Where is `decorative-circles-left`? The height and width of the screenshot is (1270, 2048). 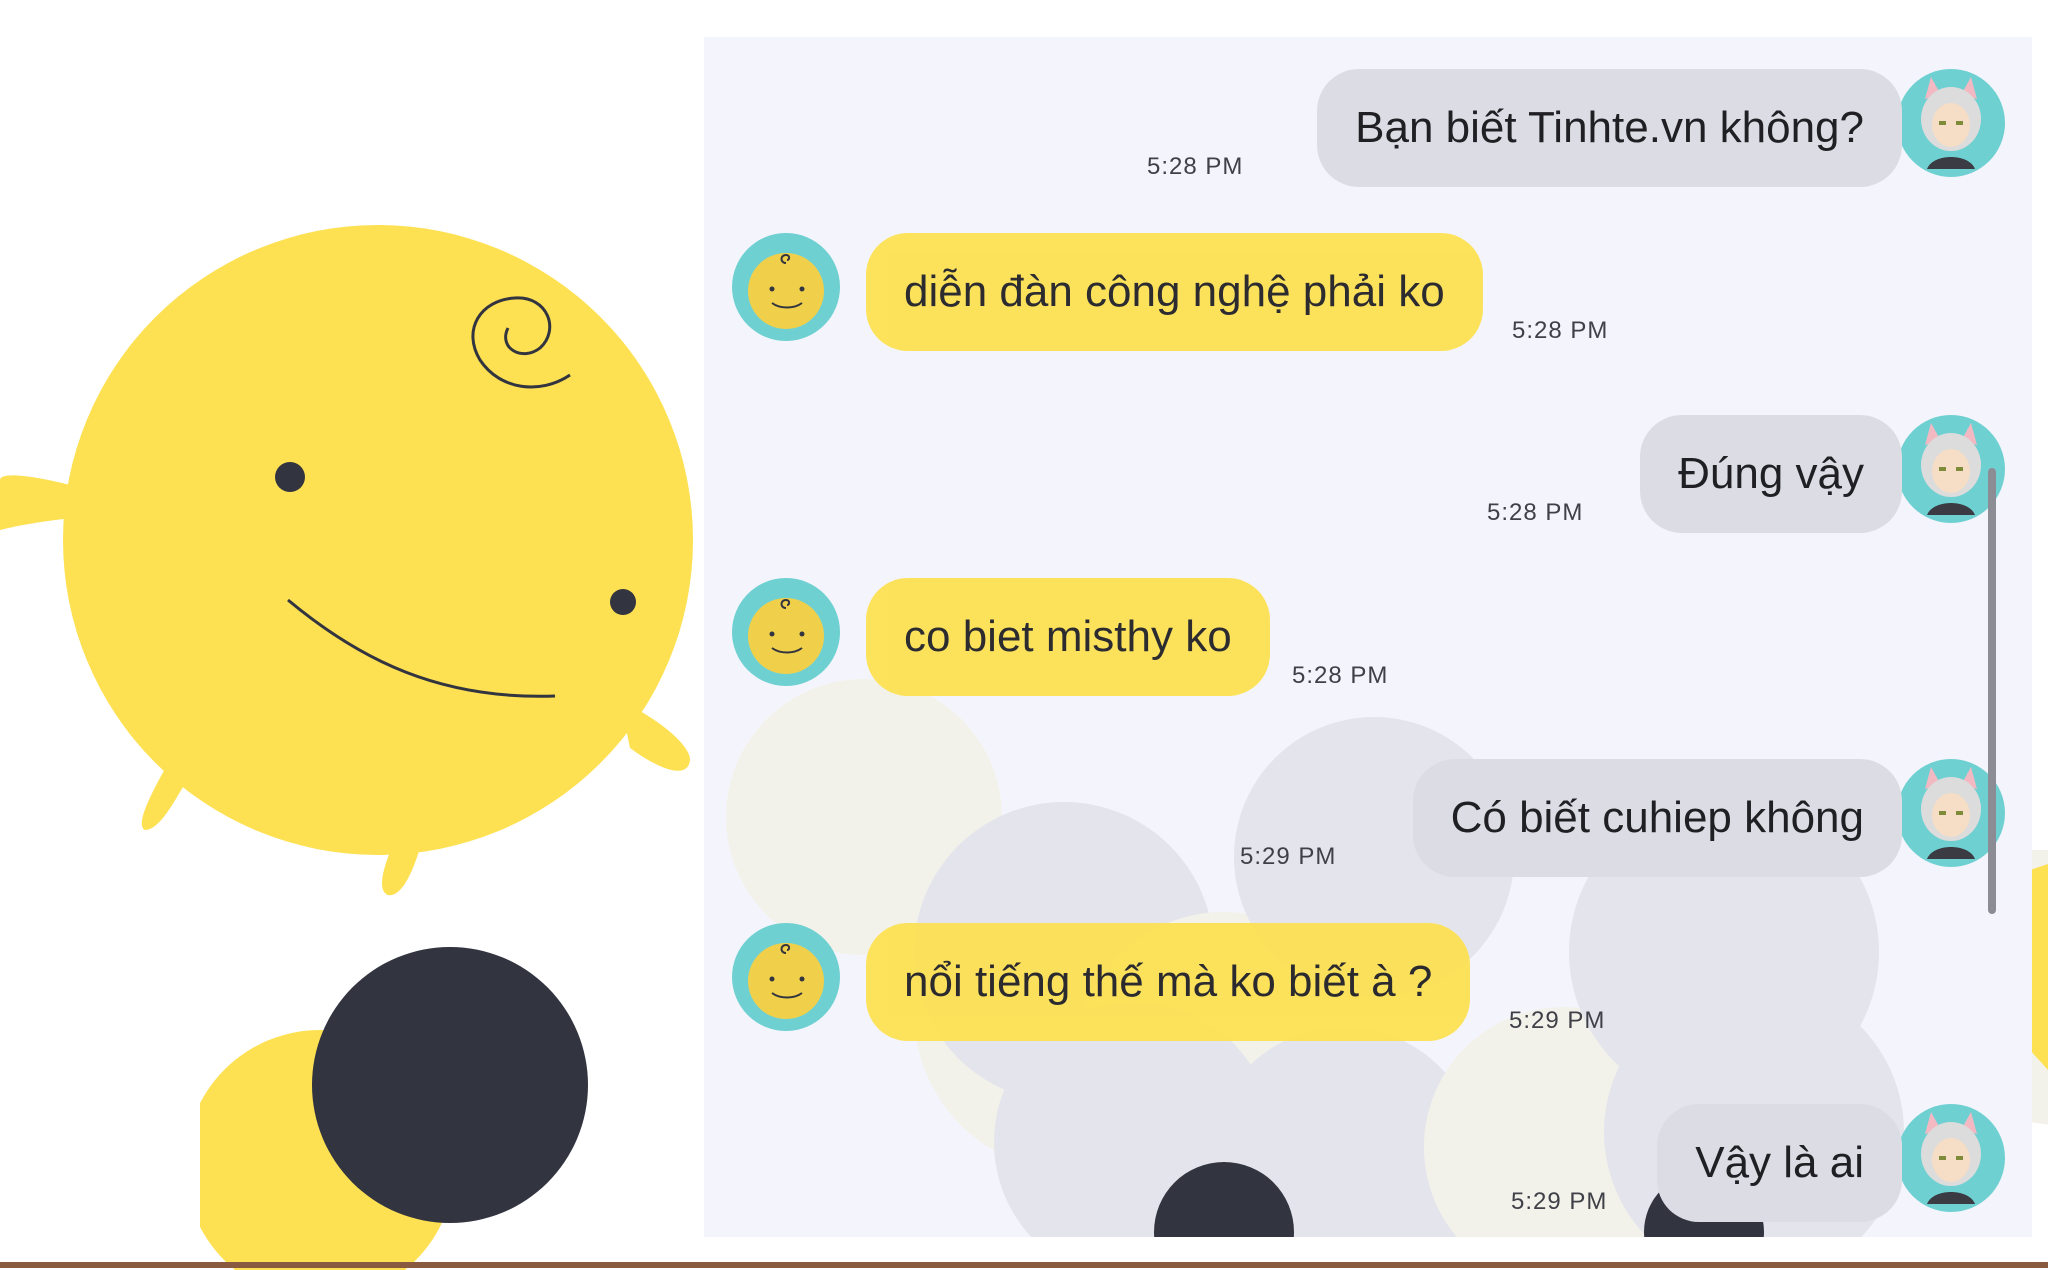
decorative-circles-left is located at coordinates (394, 1108).